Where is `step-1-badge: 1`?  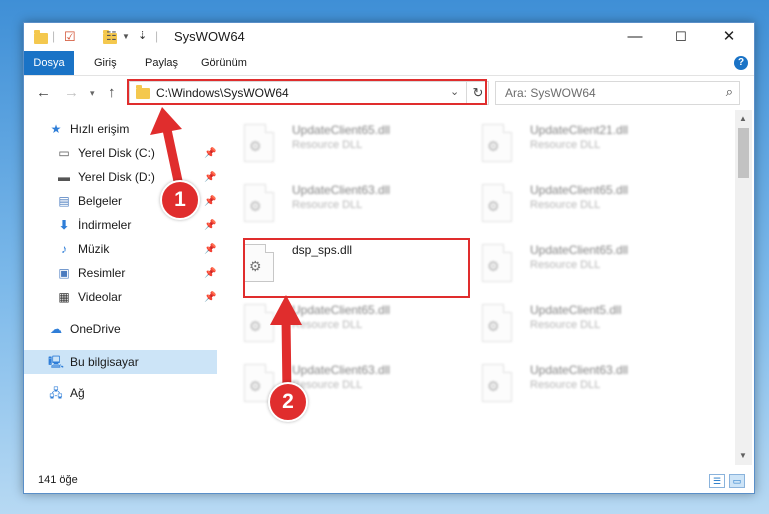 step-1-badge: 1 is located at coordinates (180, 200).